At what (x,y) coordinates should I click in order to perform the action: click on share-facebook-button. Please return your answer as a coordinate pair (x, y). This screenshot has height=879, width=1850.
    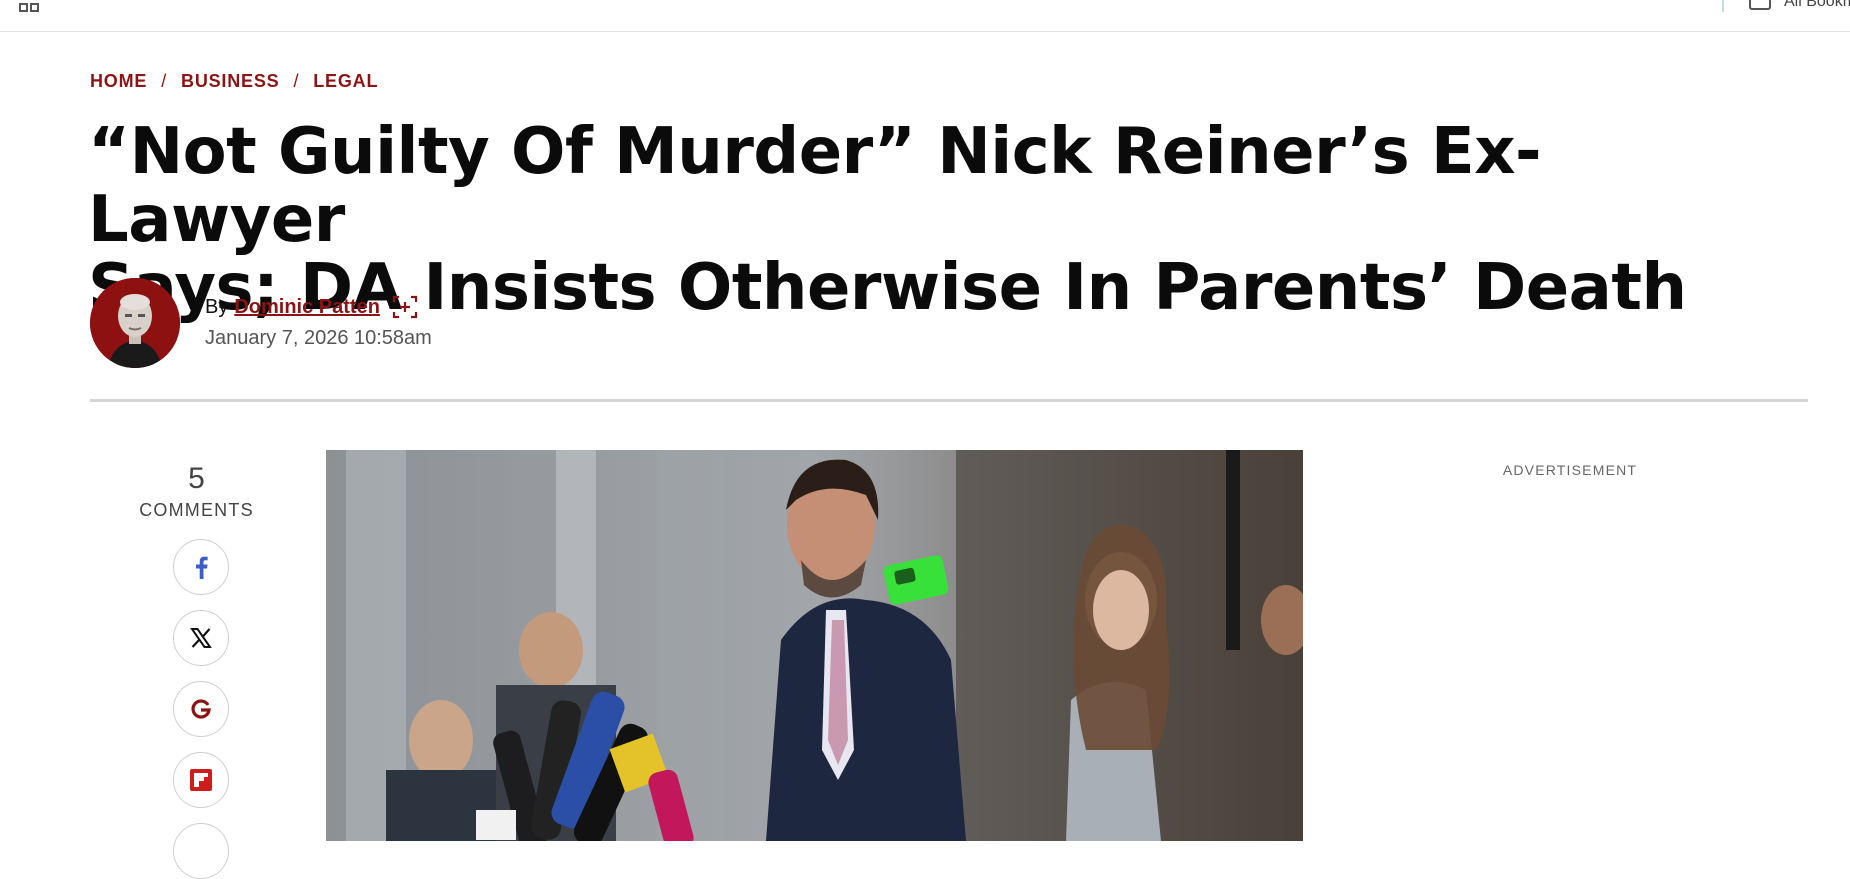
    Looking at the image, I should click on (201, 567).